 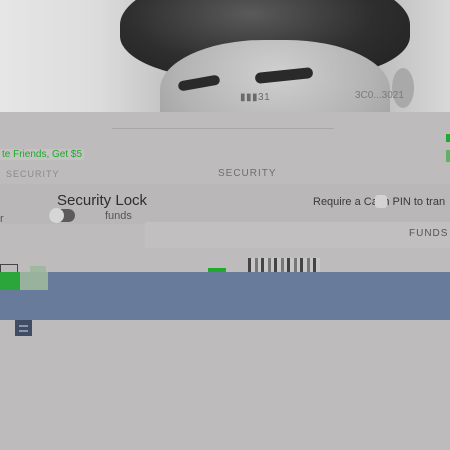 I want to click on divider, so click(x=223, y=128).